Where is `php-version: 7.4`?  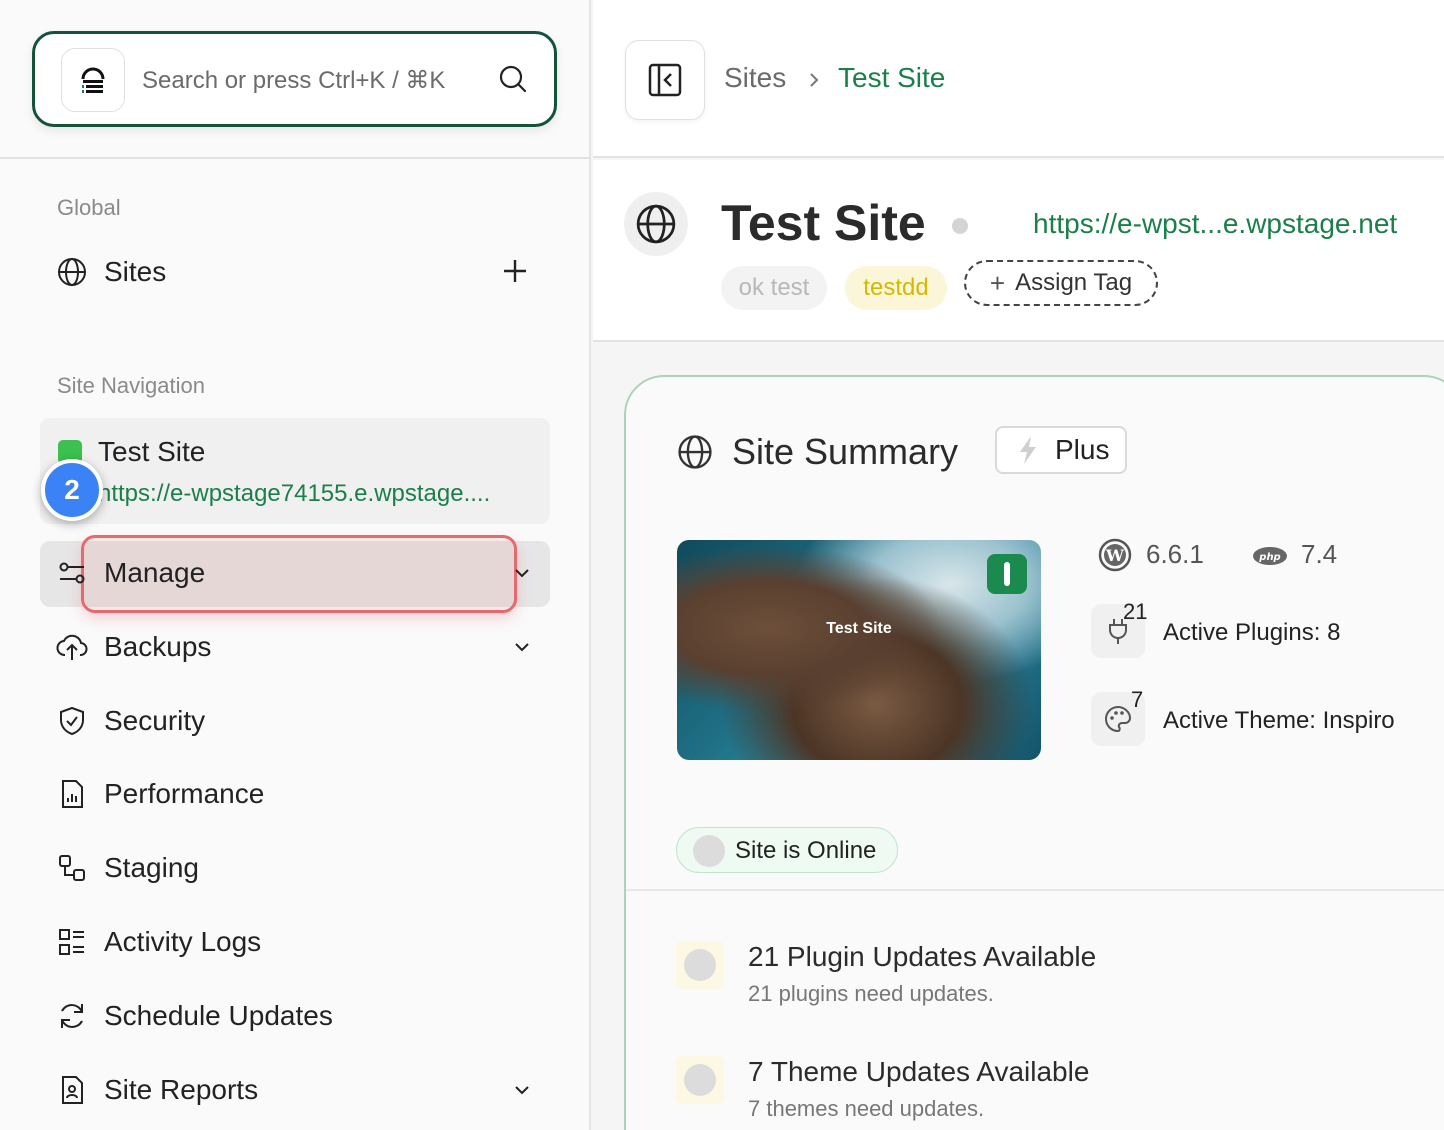 php-version: 7.4 is located at coordinates (1319, 554).